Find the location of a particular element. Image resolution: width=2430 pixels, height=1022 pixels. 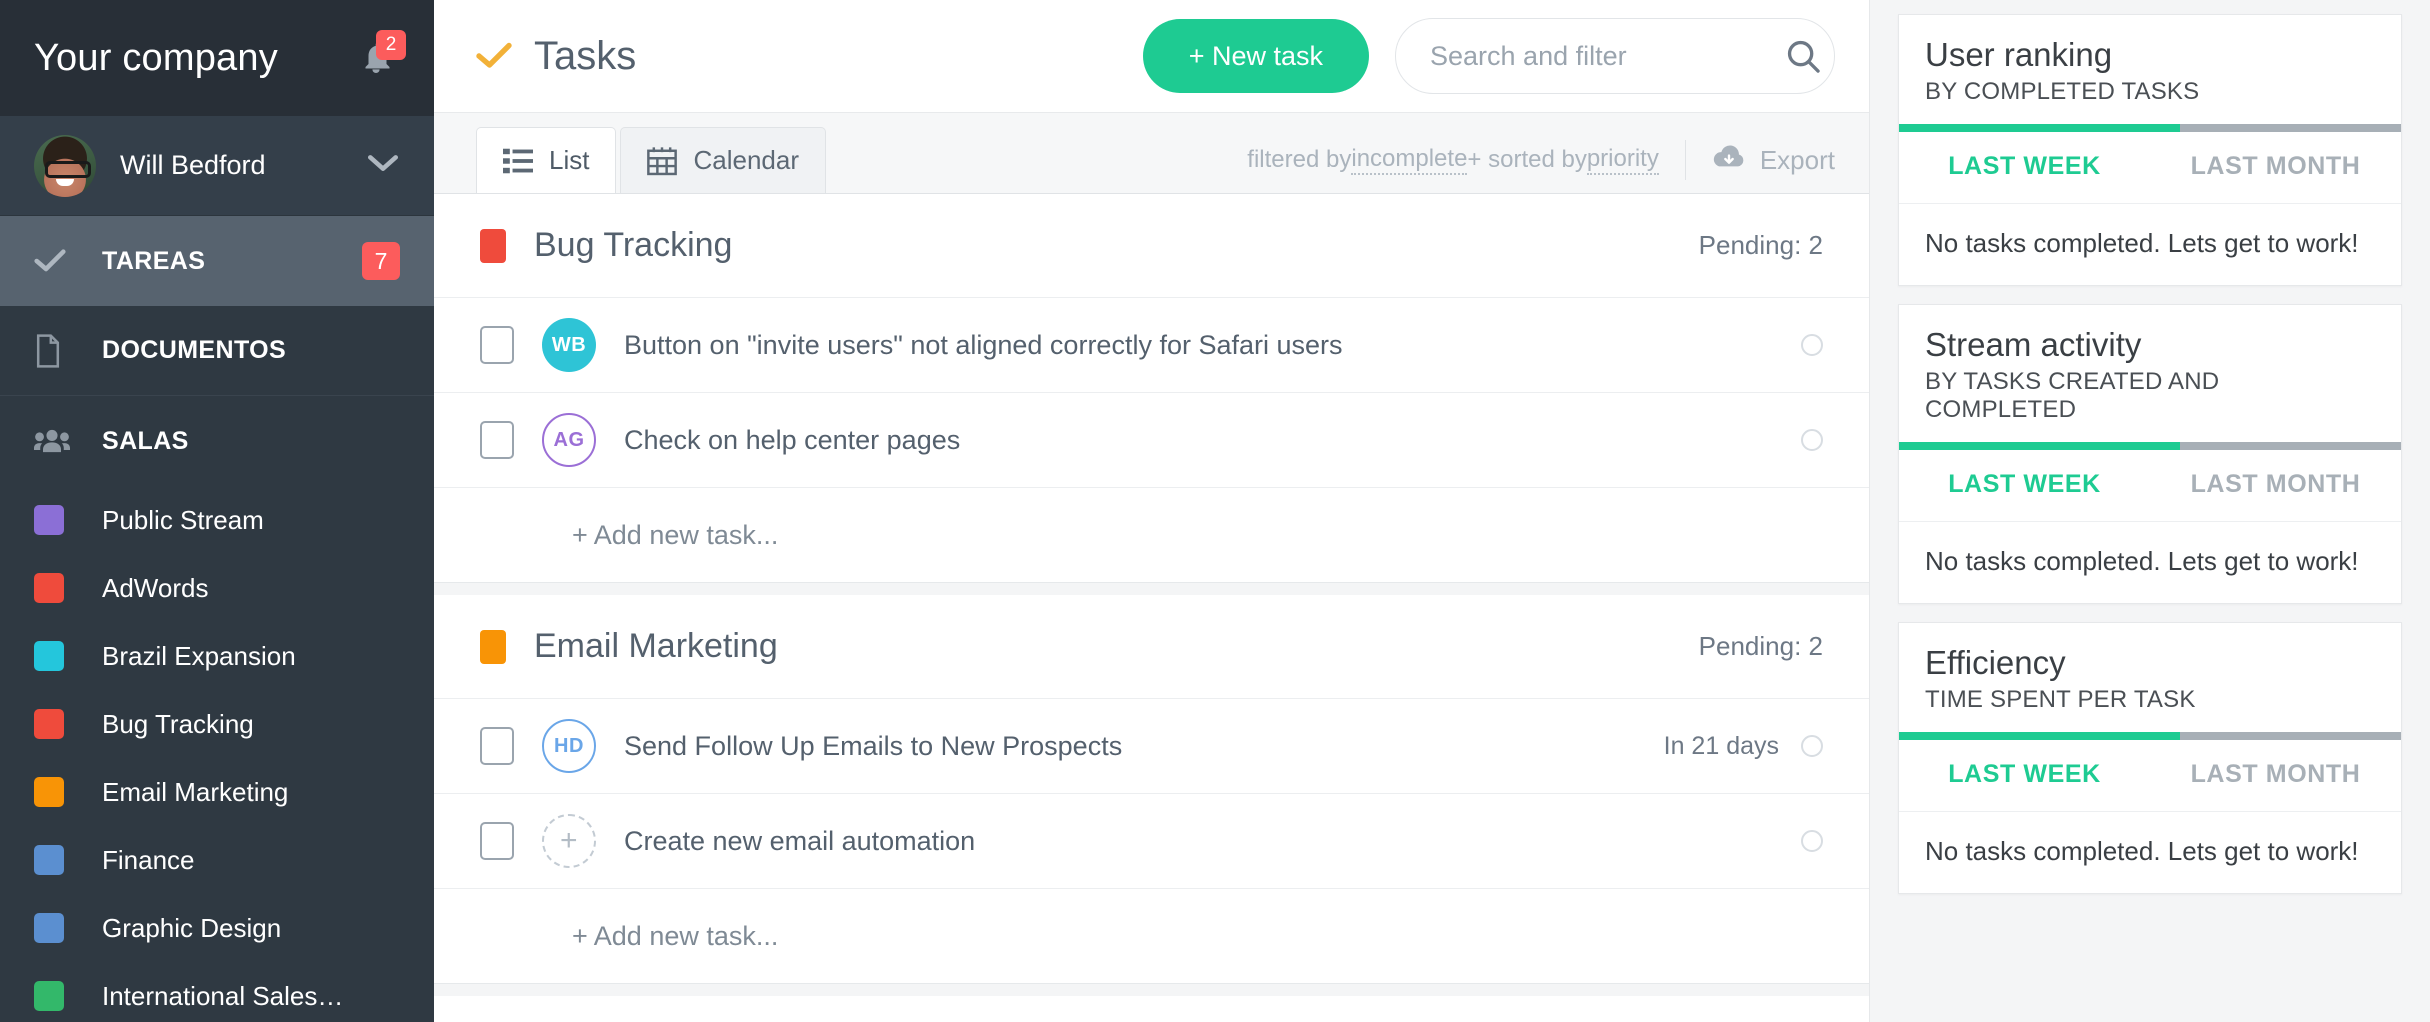

search-input is located at coordinates (1607, 56).